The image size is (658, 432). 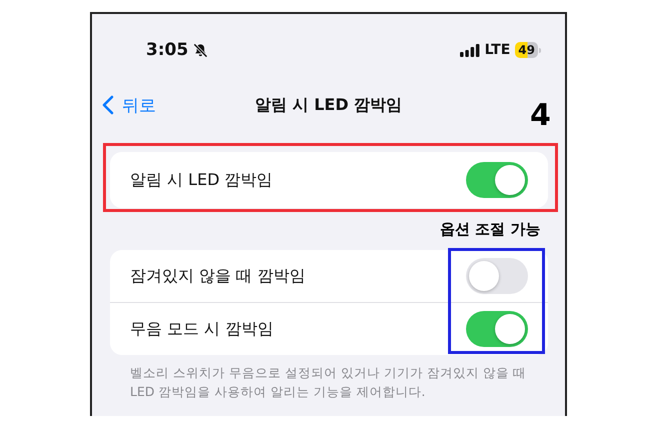 What do you see at coordinates (201, 180) in the screenshot?
I see `setting-label: 알림 시 LED 깜박임` at bounding box center [201, 180].